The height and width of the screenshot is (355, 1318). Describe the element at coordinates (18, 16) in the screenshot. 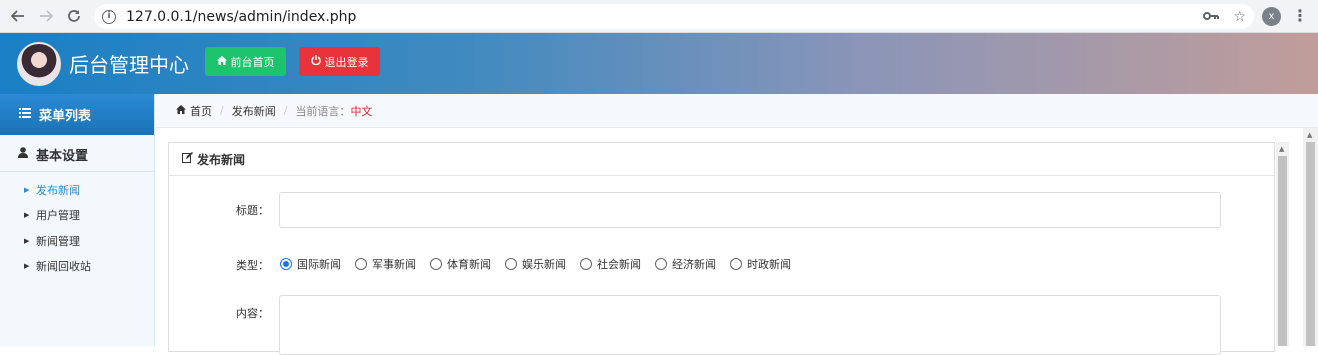

I see `back-icon` at that location.